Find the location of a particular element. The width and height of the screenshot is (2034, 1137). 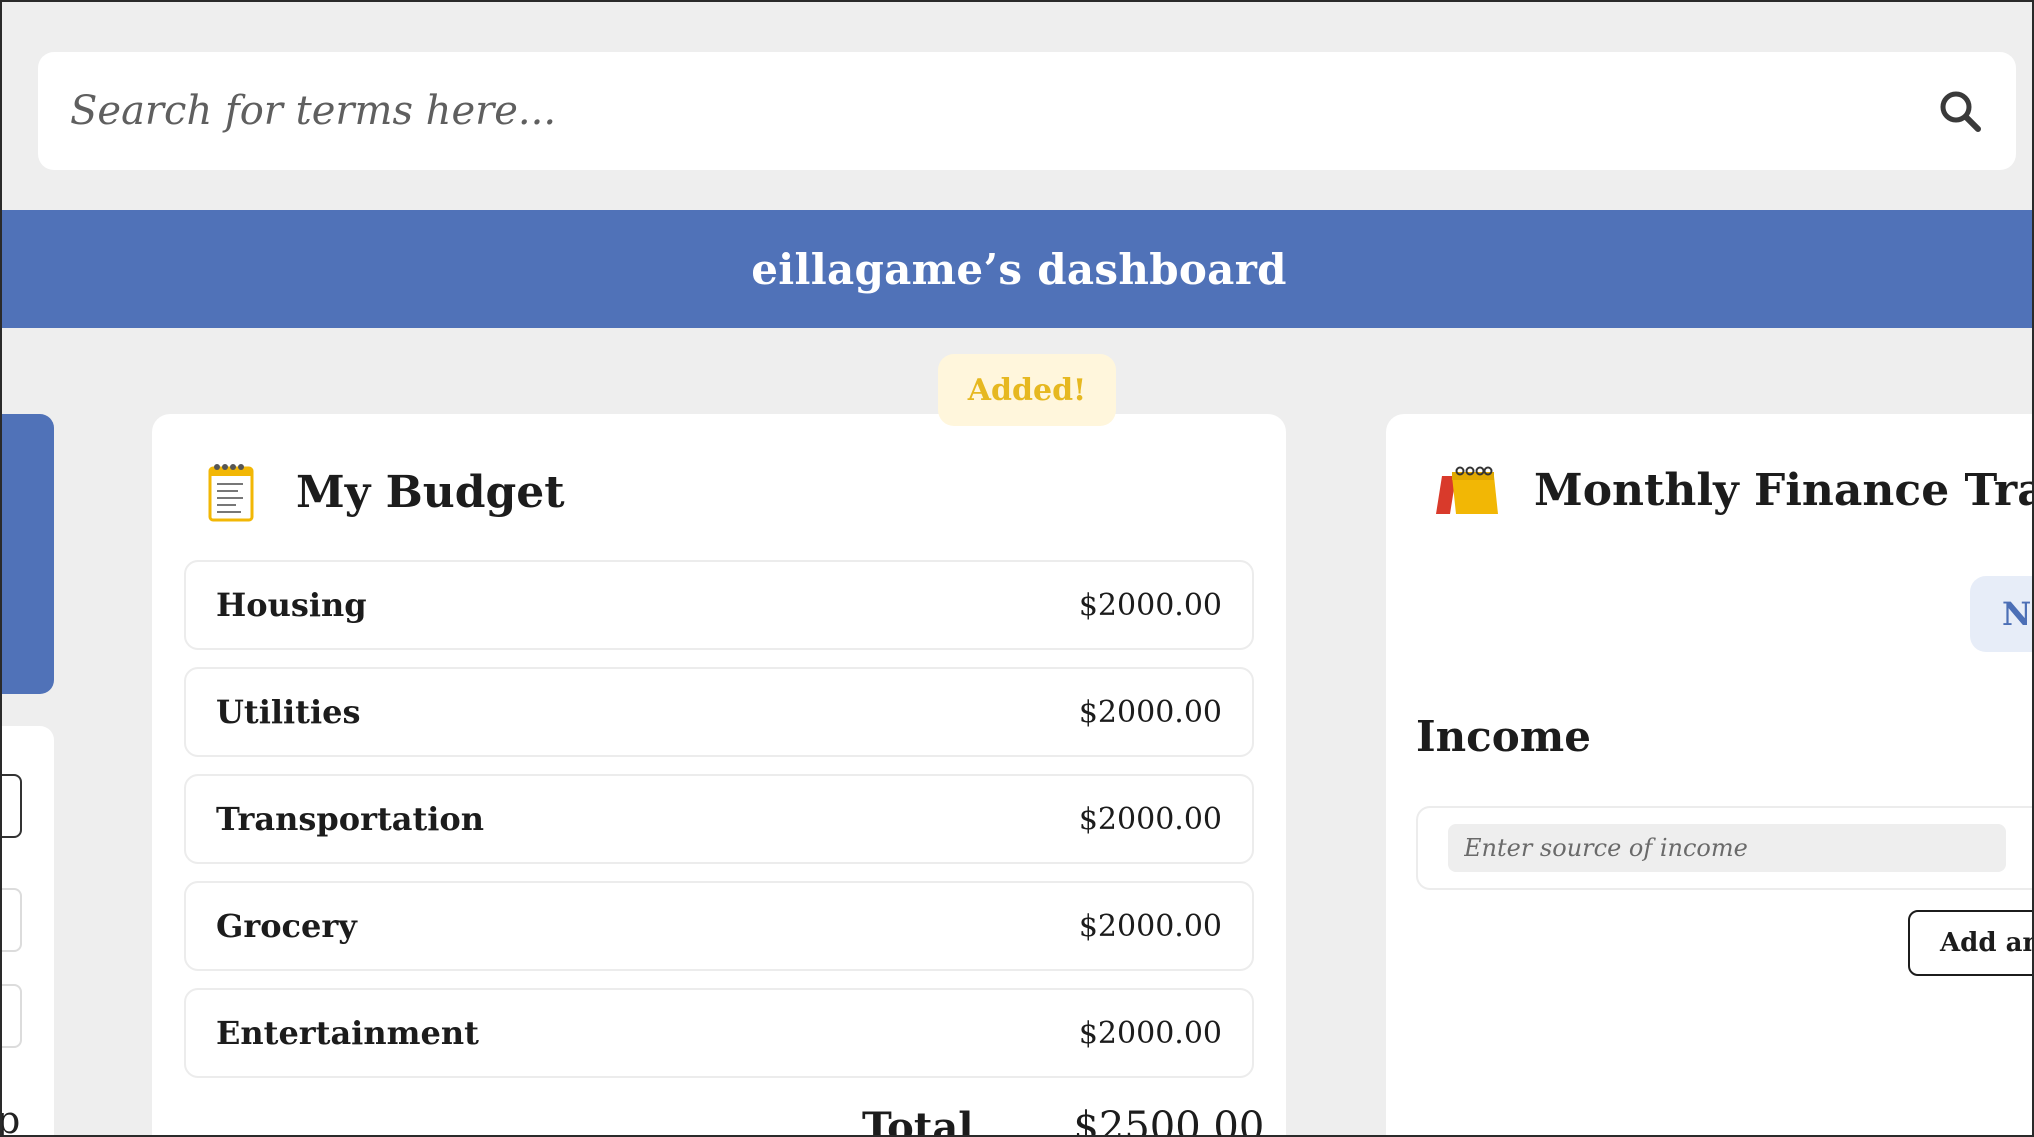

finance-title: Monthly Finance Track is located at coordinates (1783, 490).